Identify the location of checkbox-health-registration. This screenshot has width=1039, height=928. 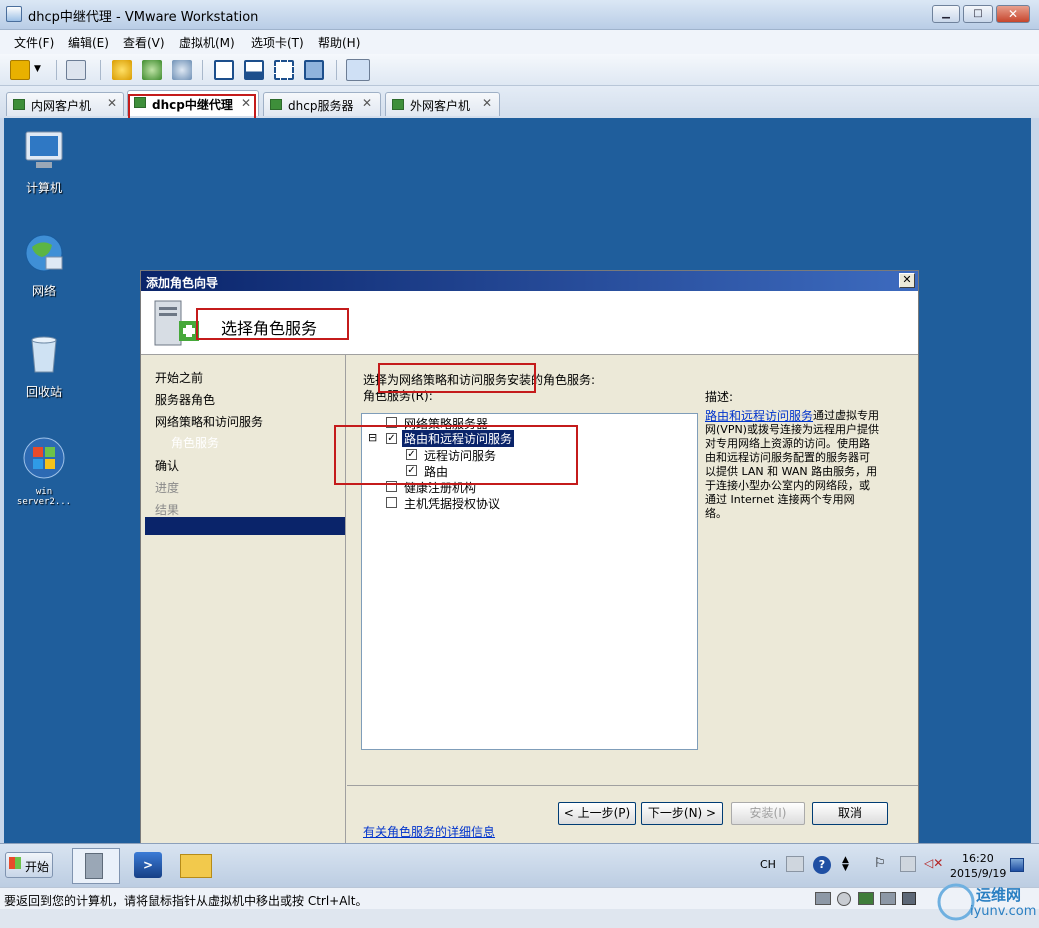
(391, 486).